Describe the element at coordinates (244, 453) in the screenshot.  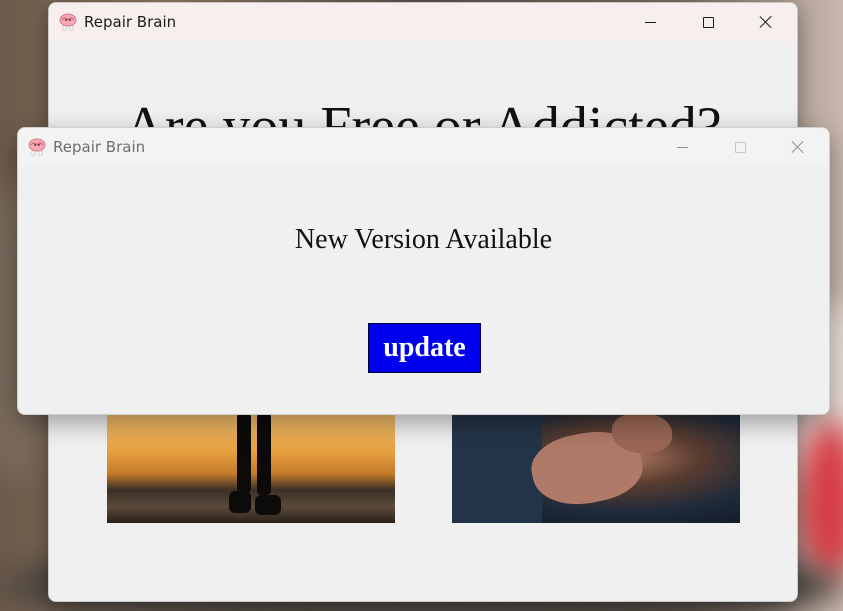
I see `silhouette-leg-left` at that location.